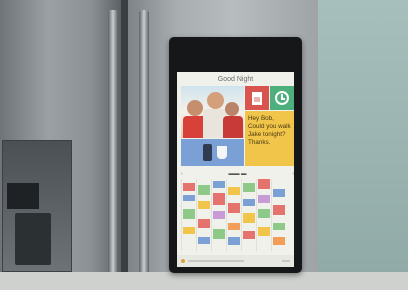 This screenshot has height=290, width=408. I want to click on coffee-cup-icon, so click(222, 152).